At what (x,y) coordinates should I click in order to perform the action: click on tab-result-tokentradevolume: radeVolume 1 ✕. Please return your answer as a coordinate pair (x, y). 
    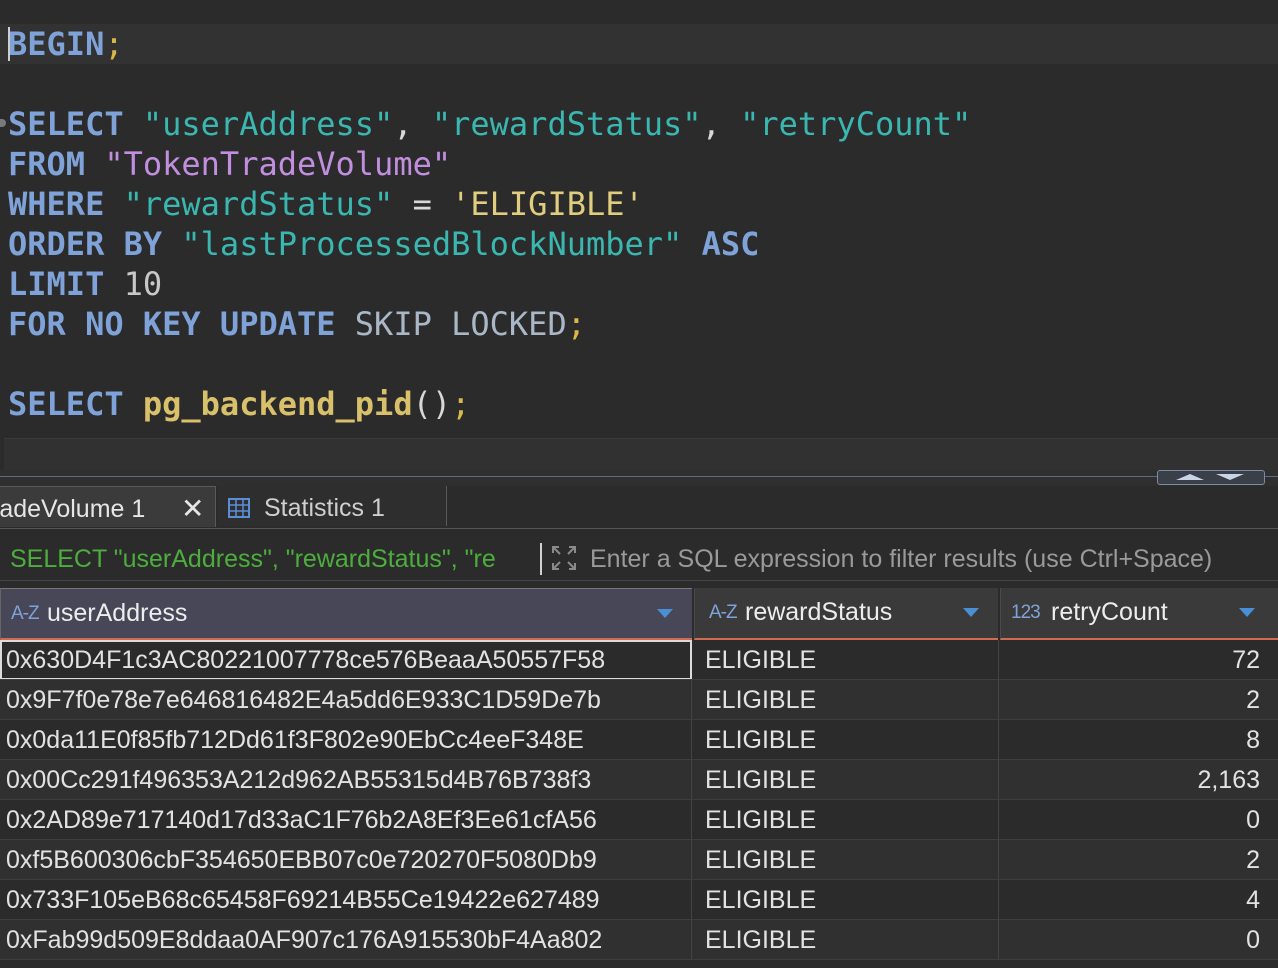
    Looking at the image, I should click on (108, 506).